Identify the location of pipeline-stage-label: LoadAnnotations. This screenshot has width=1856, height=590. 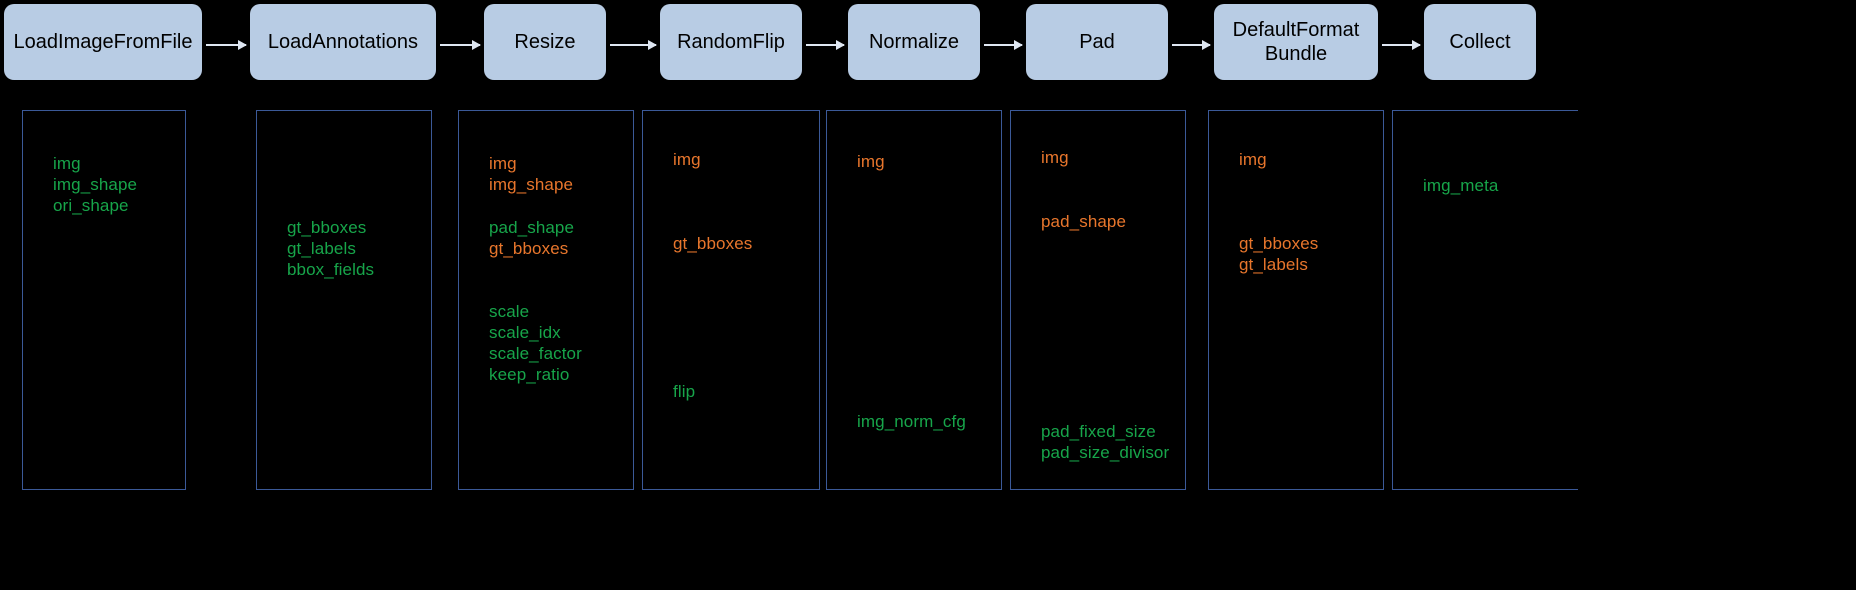
(343, 41).